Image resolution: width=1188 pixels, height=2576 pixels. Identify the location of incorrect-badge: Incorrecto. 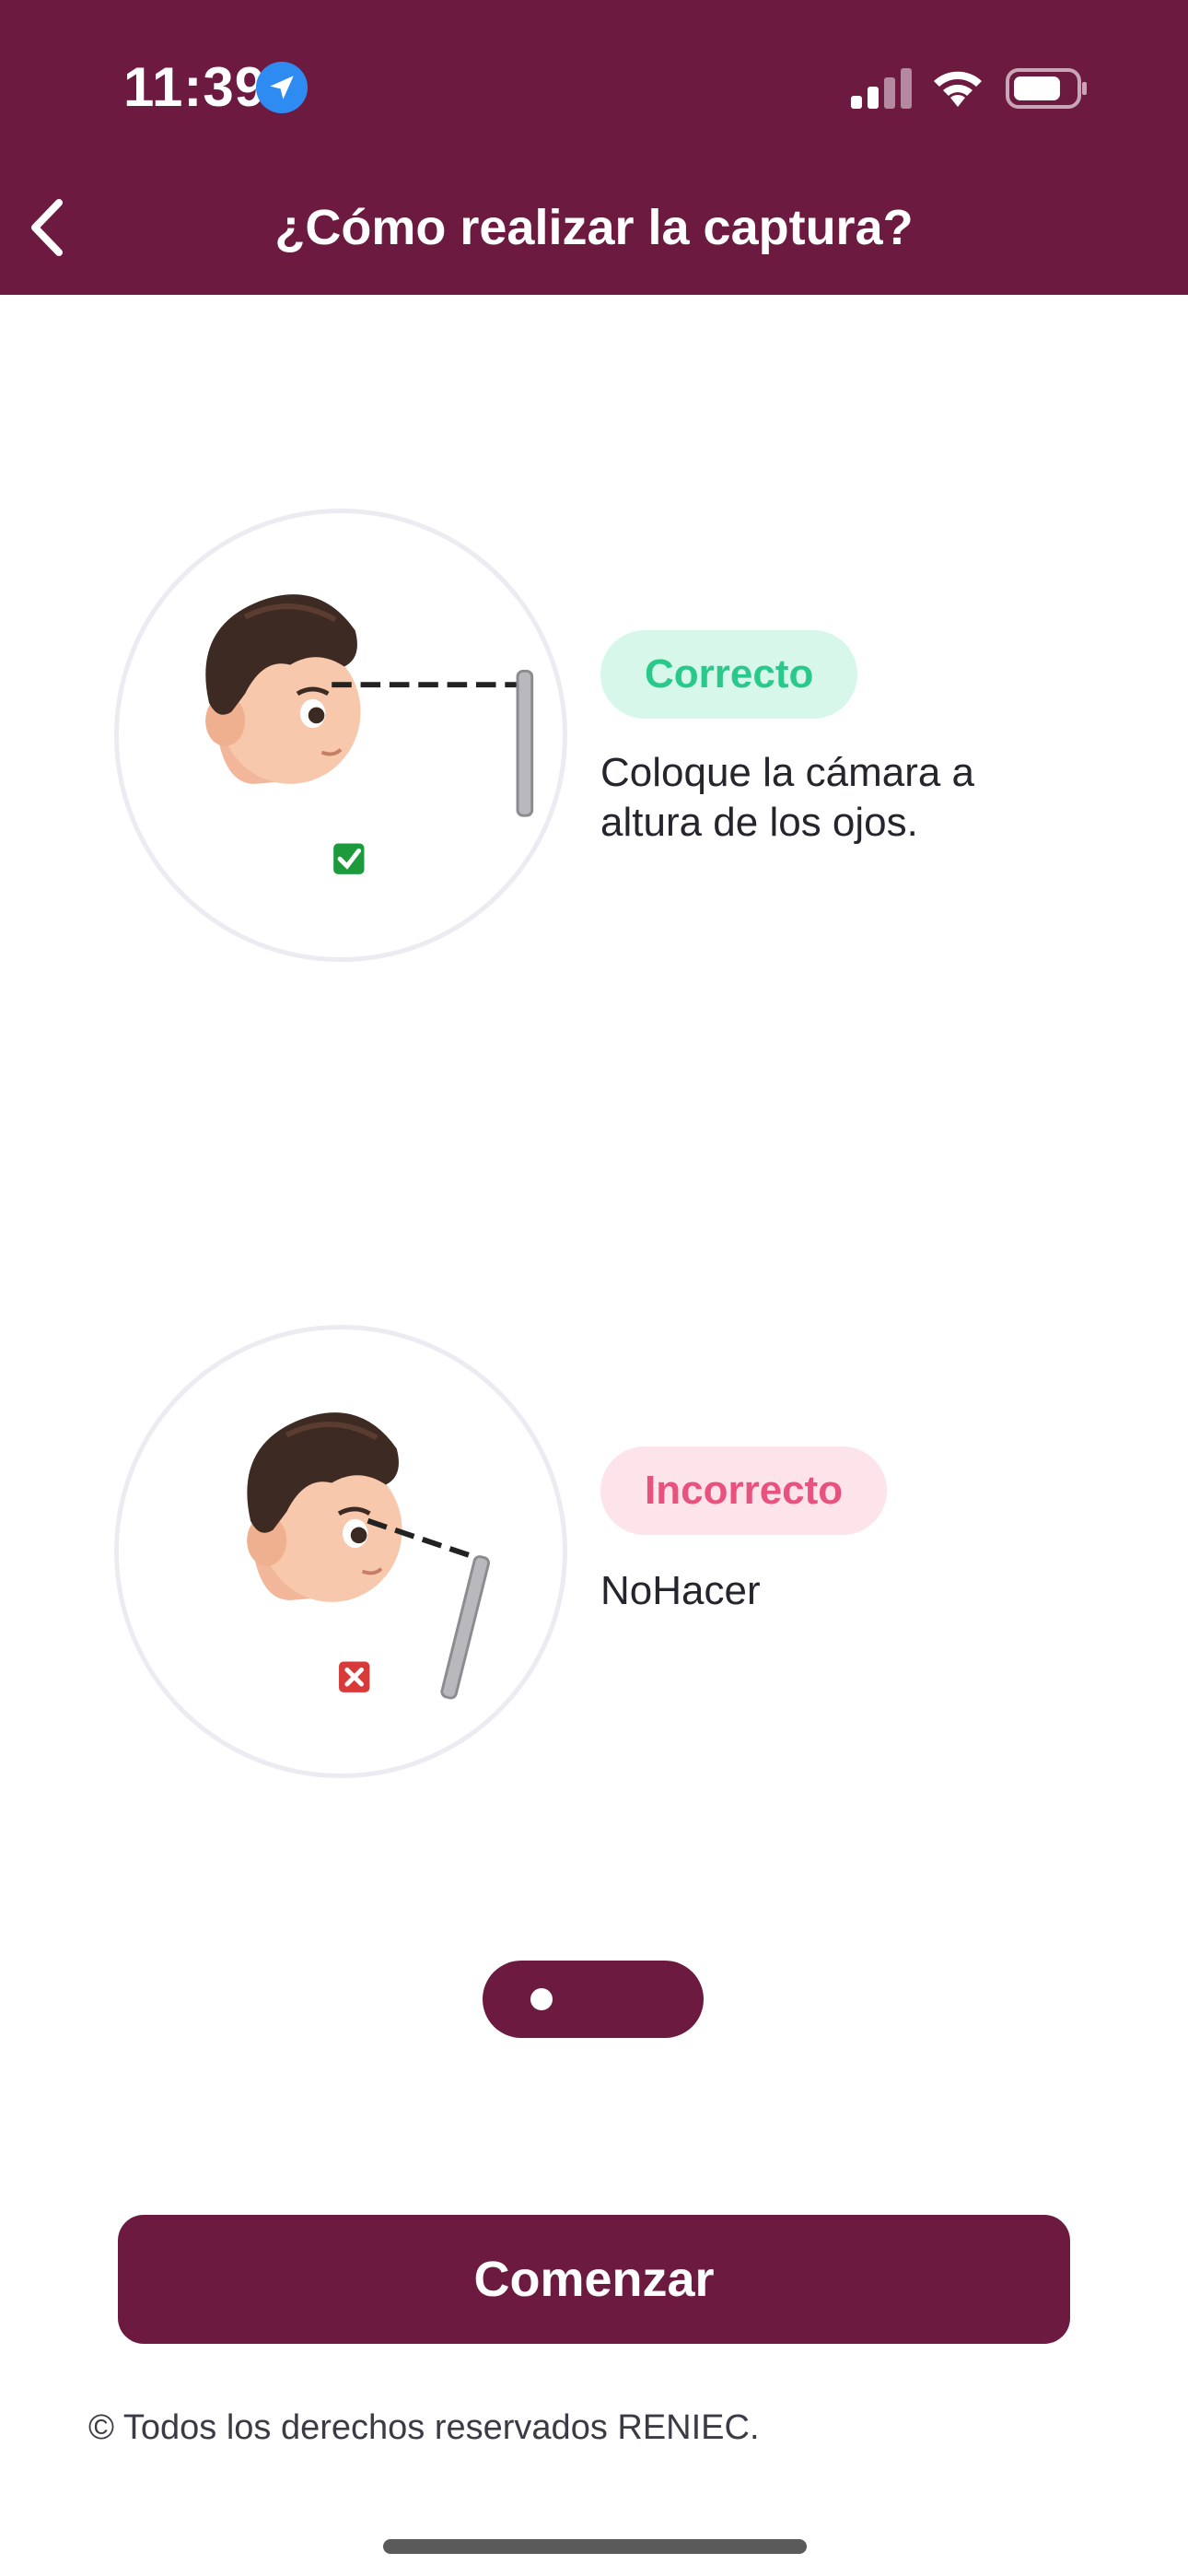
(744, 1490).